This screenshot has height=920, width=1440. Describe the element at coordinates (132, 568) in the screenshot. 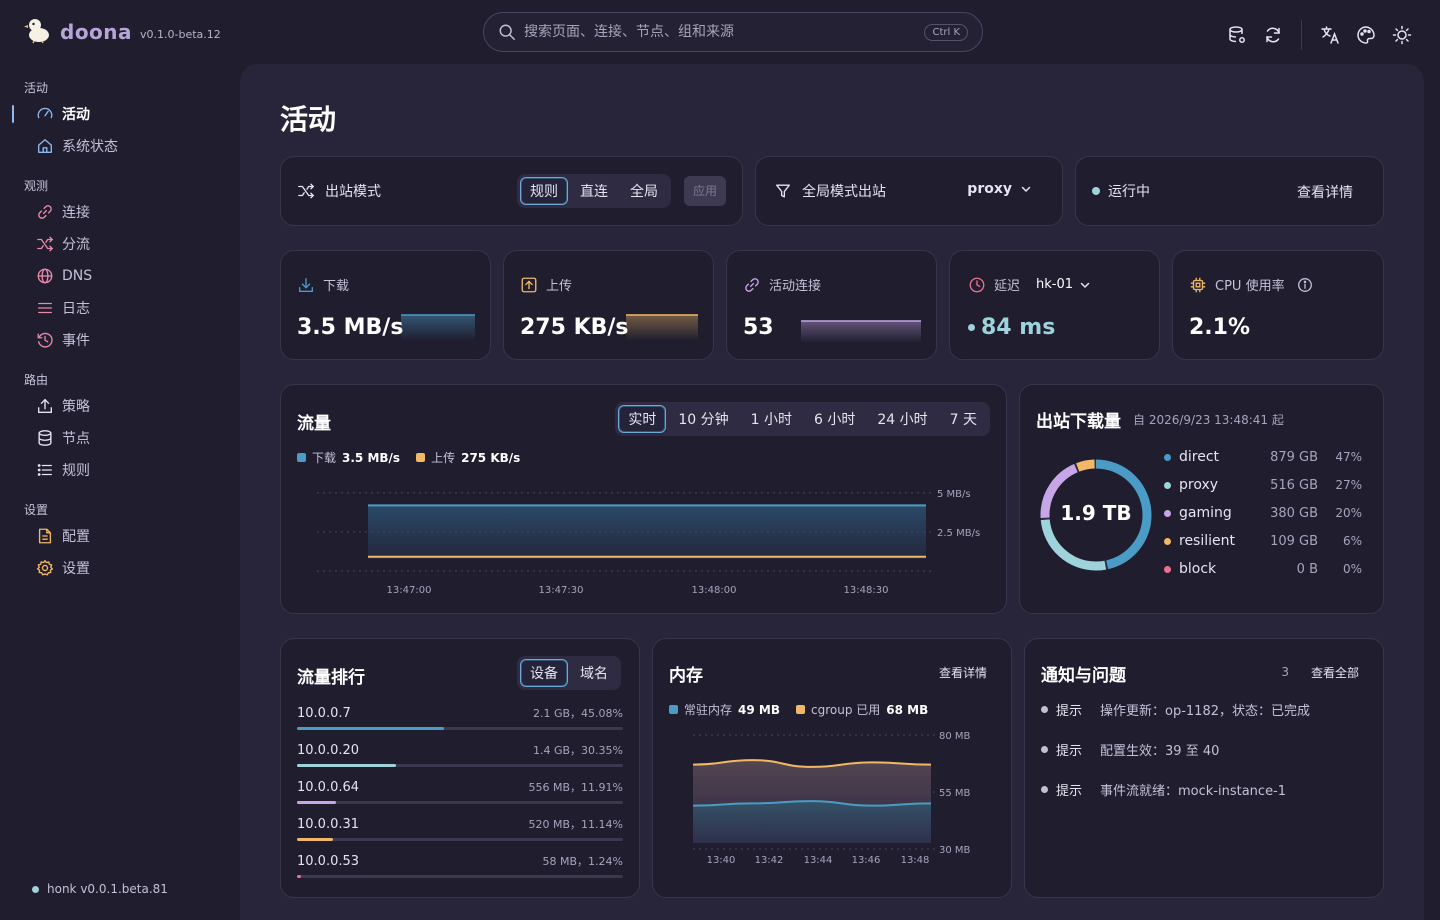

I see `sidebar-item-settings: 设置` at that location.